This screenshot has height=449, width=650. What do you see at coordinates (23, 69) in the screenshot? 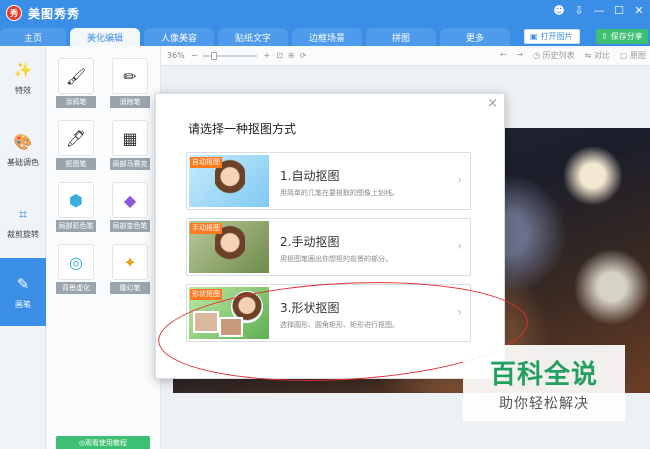
I see `magic-wand-icon: ✨` at bounding box center [23, 69].